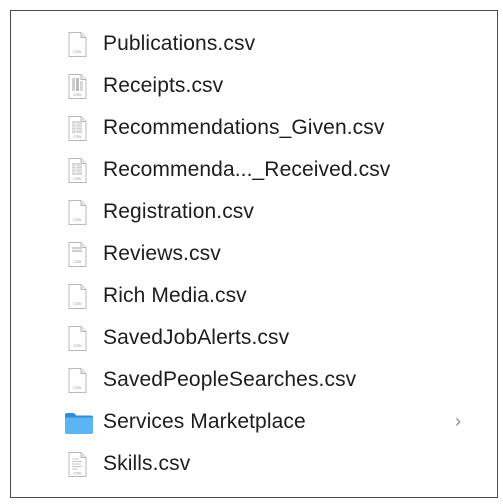 This screenshot has width=503, height=504. I want to click on list-item-saved-job-alerts: CSV SavedJobAlerts.csv, so click(254, 338).